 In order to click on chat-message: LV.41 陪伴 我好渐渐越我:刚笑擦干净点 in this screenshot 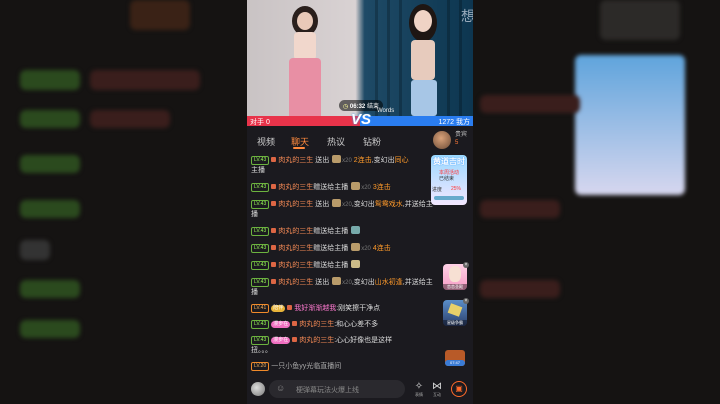, I will do `click(357, 309)`.